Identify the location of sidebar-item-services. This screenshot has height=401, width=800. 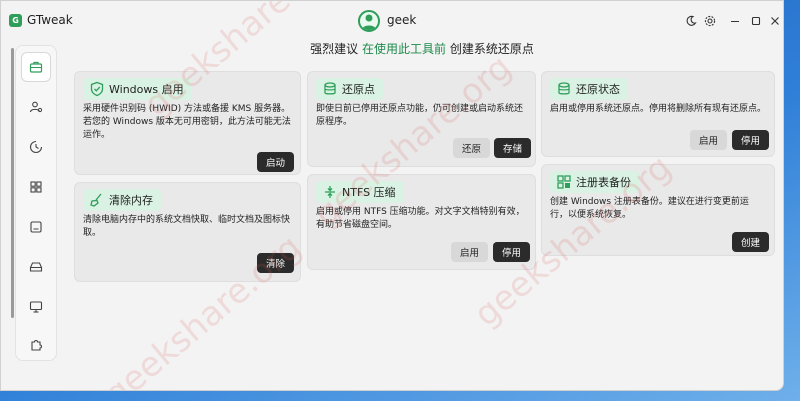
(36, 227).